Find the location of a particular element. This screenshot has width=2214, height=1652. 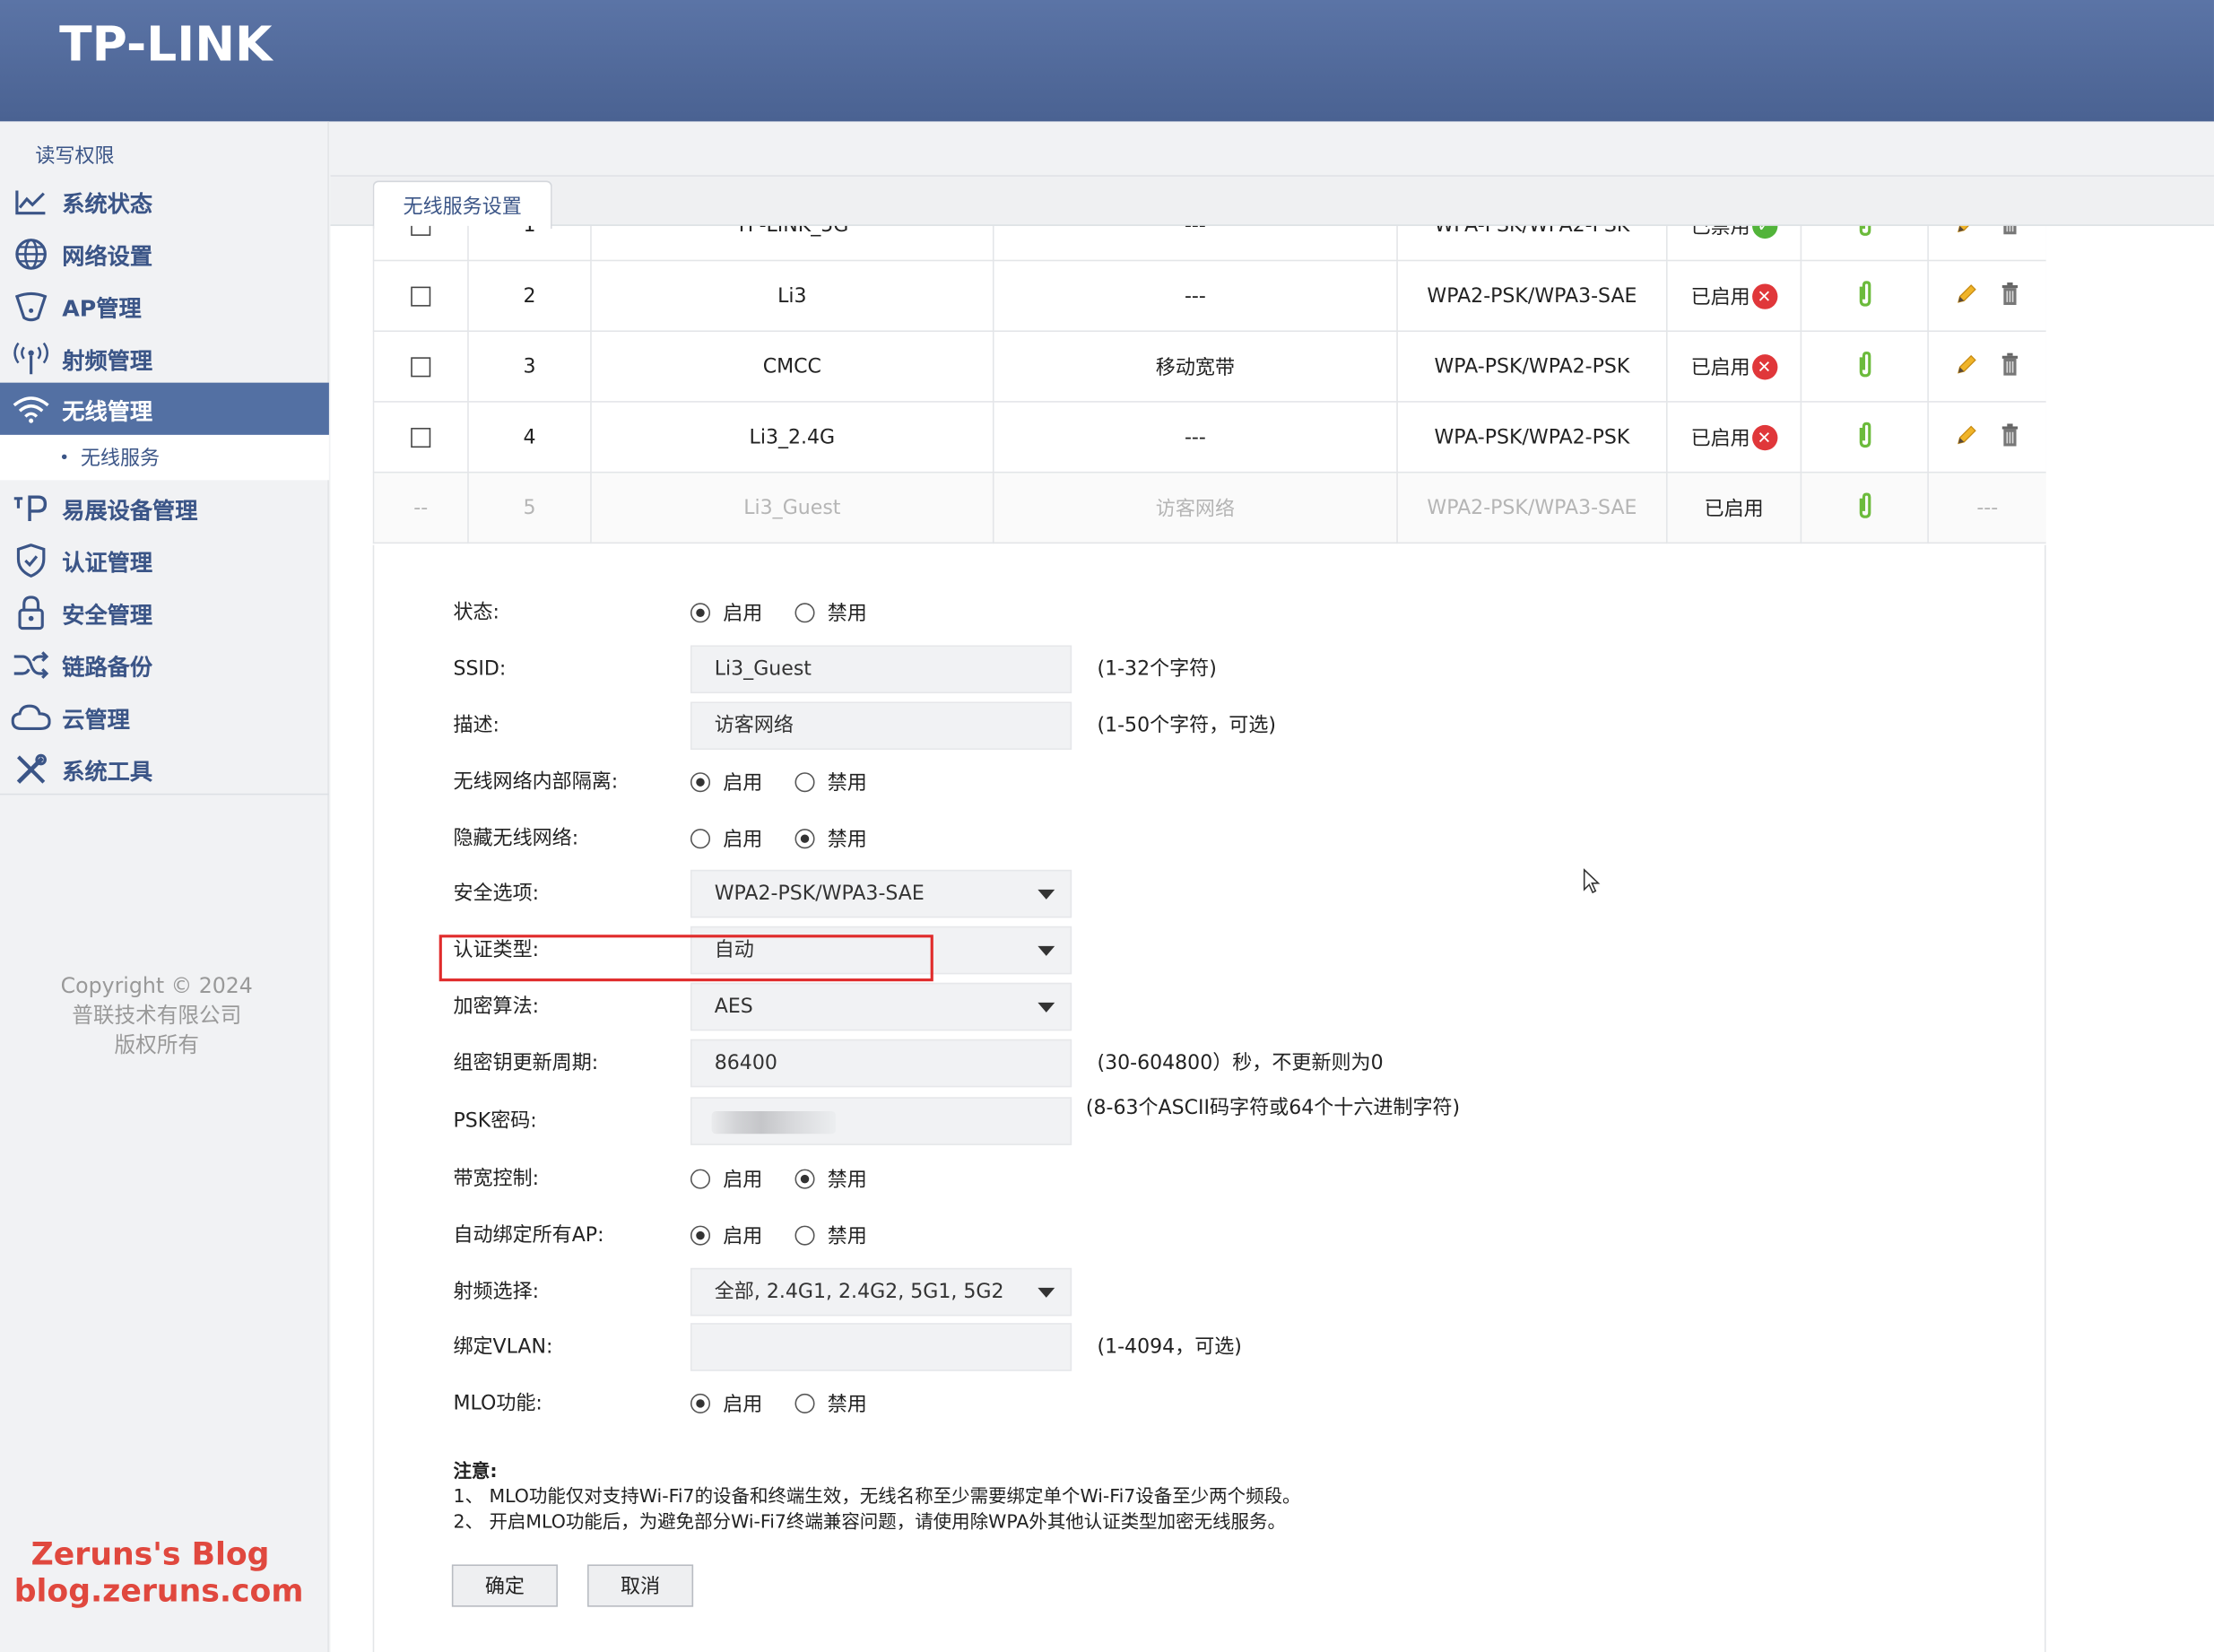

encryption-select: AES is located at coordinates (881, 1006).